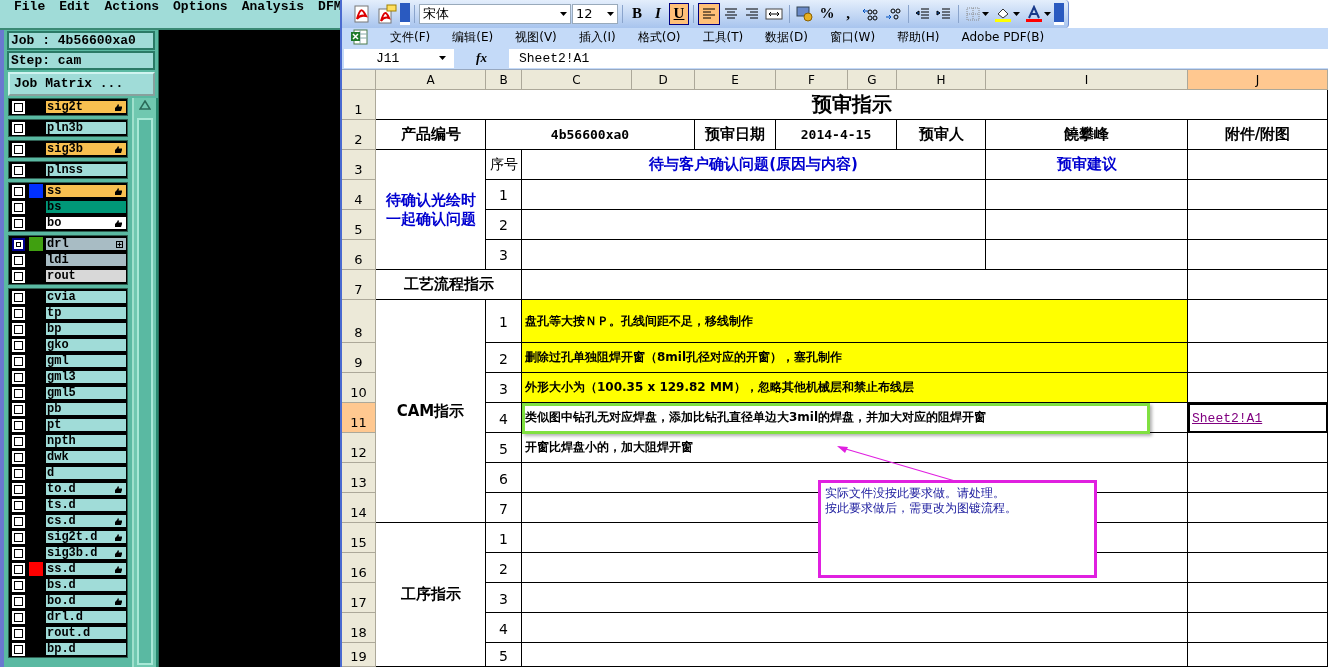 The height and width of the screenshot is (667, 1328). I want to click on layer-item: cs.d, so click(86, 521).